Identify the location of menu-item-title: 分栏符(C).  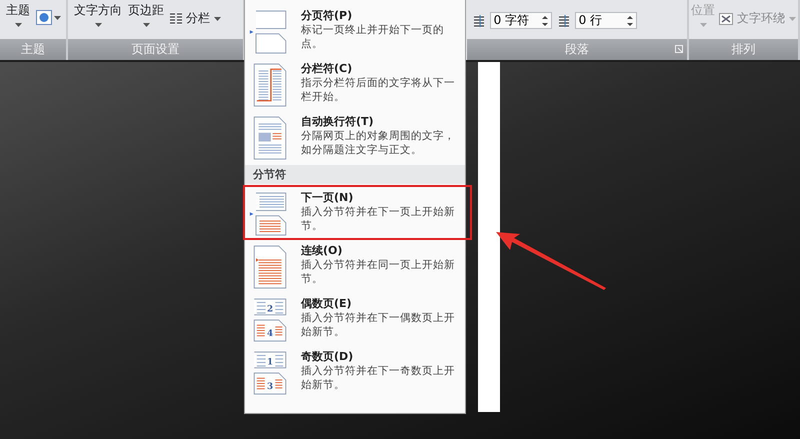
(327, 68).